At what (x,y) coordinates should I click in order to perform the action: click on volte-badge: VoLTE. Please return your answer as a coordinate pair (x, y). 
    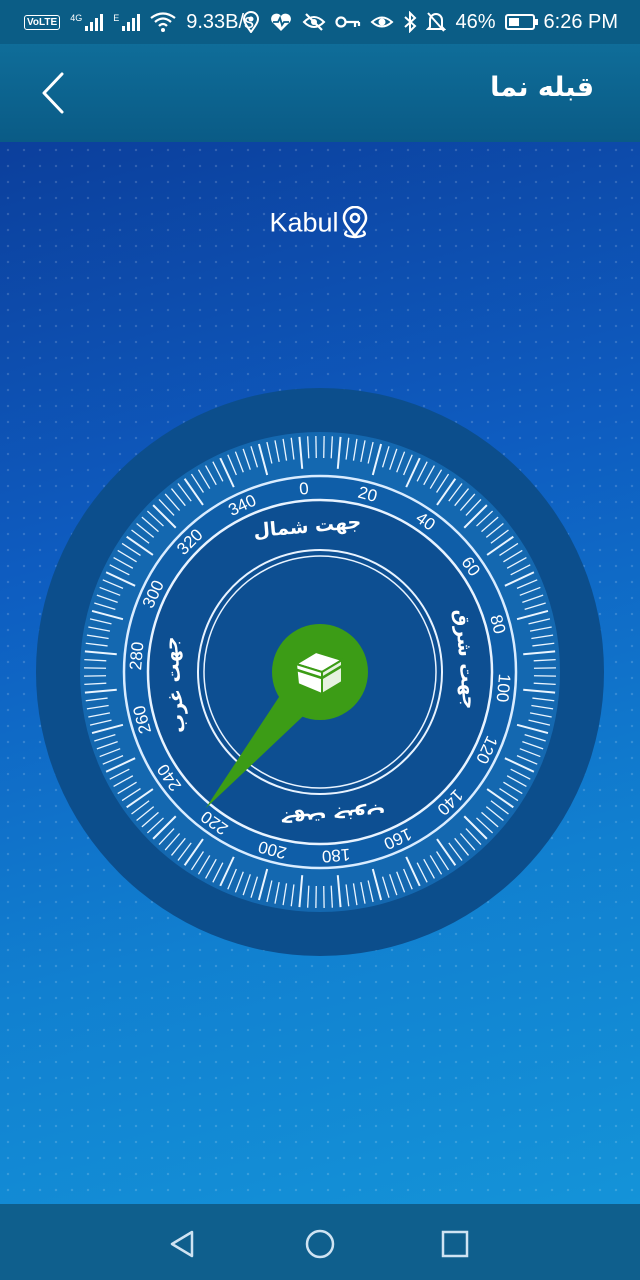
    Looking at the image, I should click on (42, 22).